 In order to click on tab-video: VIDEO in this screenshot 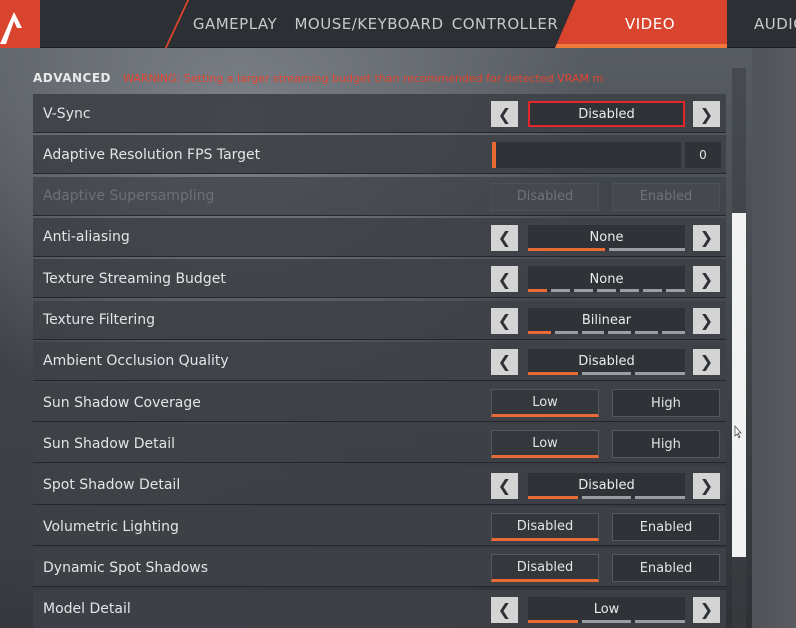, I will do `click(641, 24)`.